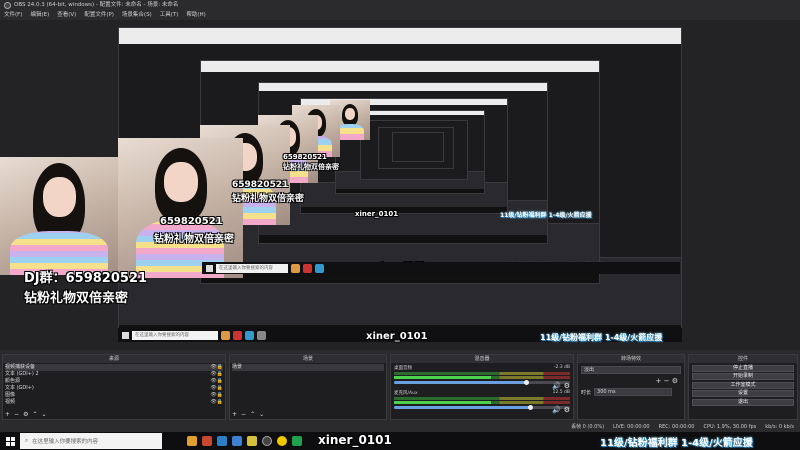 This screenshot has width=800, height=450. Describe the element at coordinates (99, 15) in the screenshot. I see `menu-profile: 配置文件(P)` at that location.